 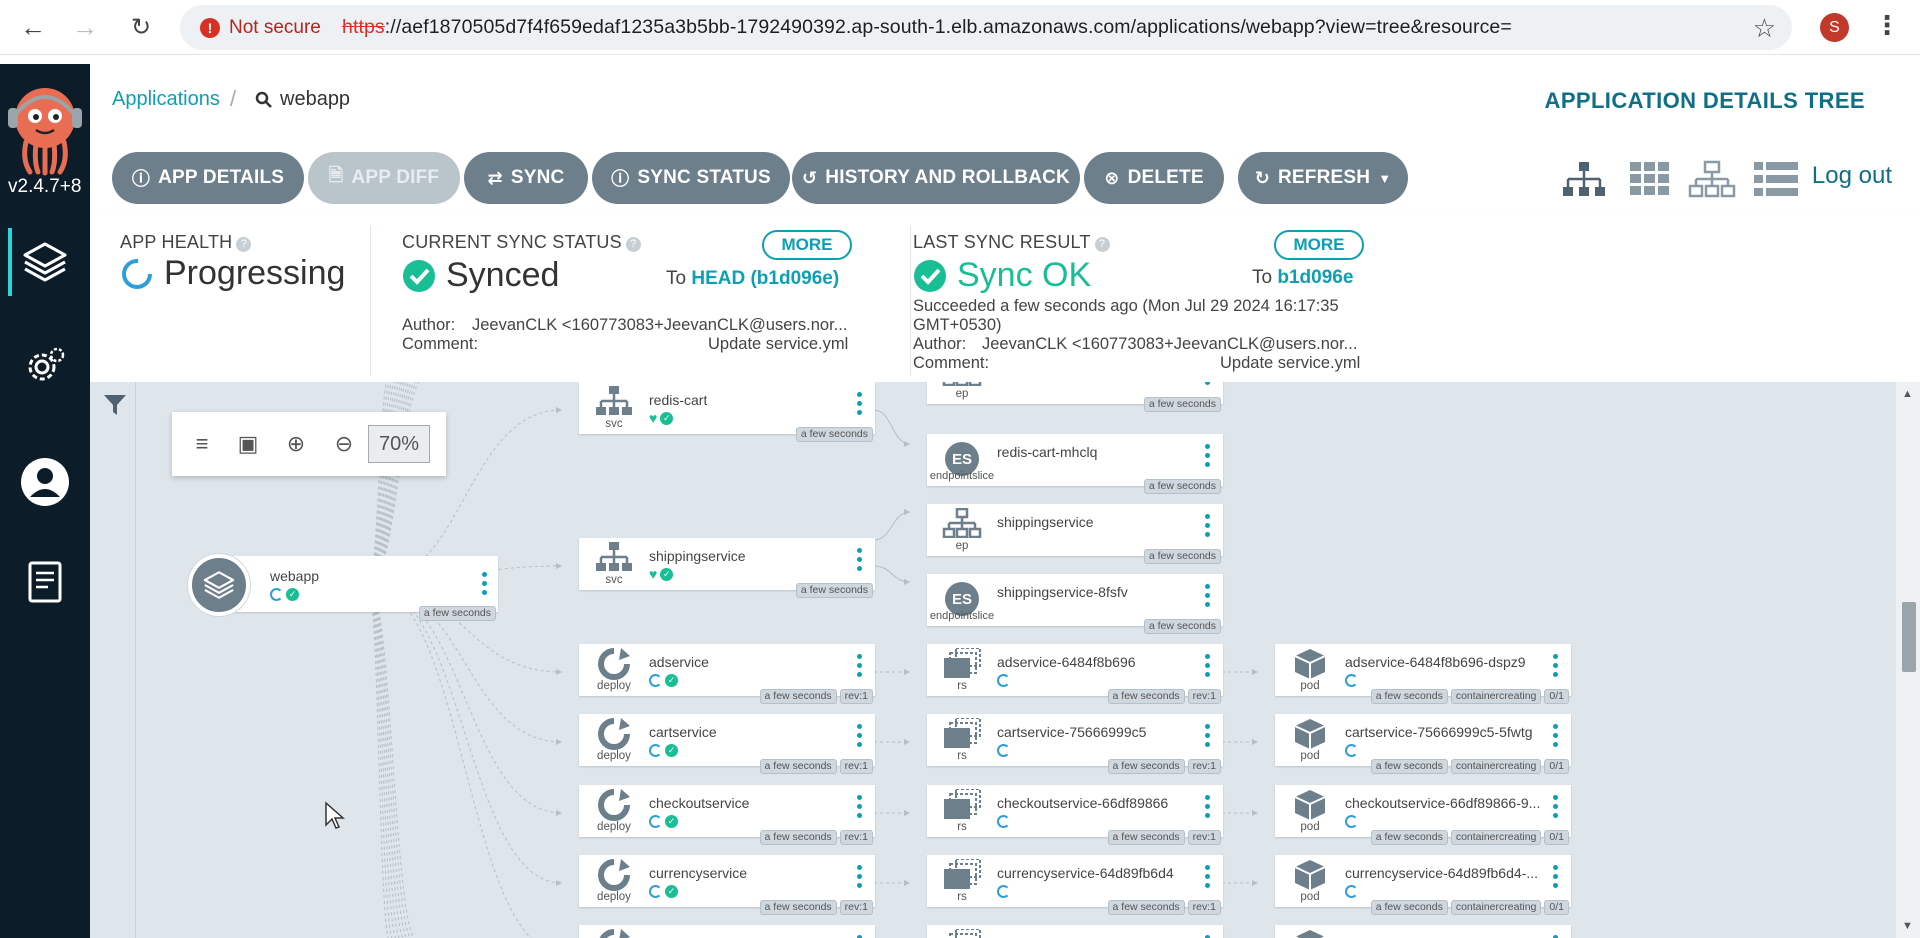 I want to click on list-view-icon, so click(x=1776, y=179).